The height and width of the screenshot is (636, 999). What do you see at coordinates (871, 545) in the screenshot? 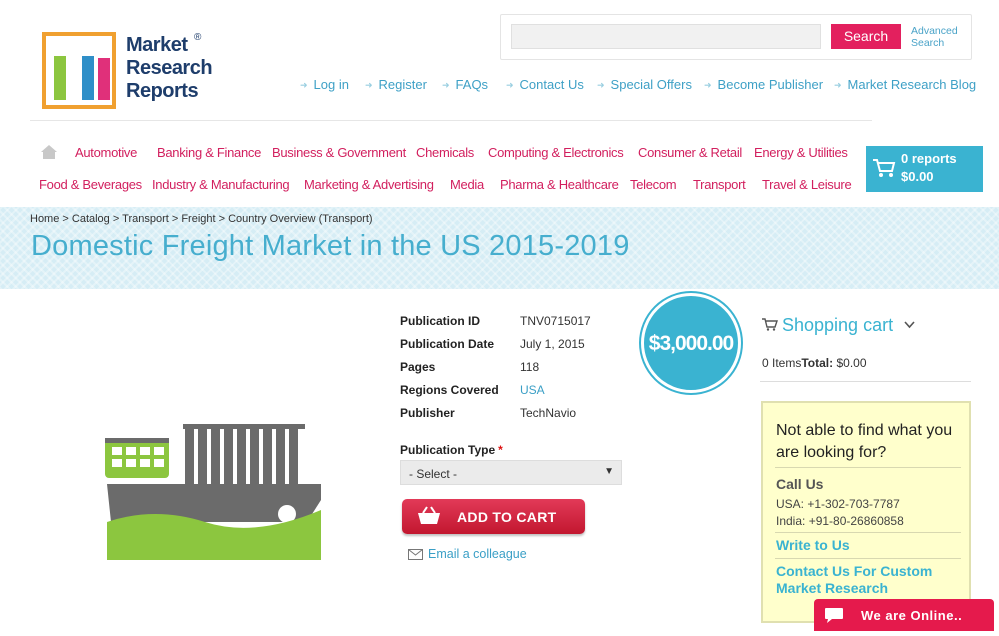
I see `write-to-us-link: Write to Us` at bounding box center [871, 545].